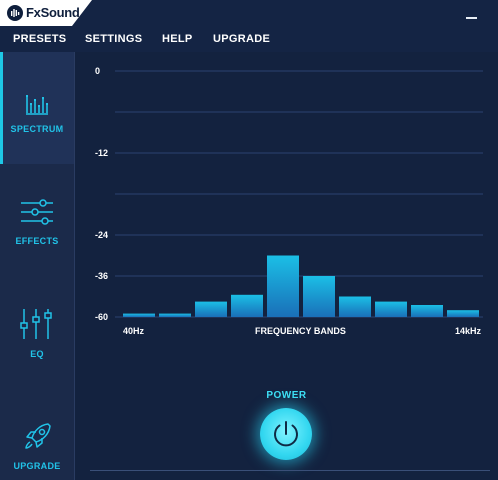 This screenshot has height=480, width=498. I want to click on menu-upgrade: UPGRADE, so click(241, 39).